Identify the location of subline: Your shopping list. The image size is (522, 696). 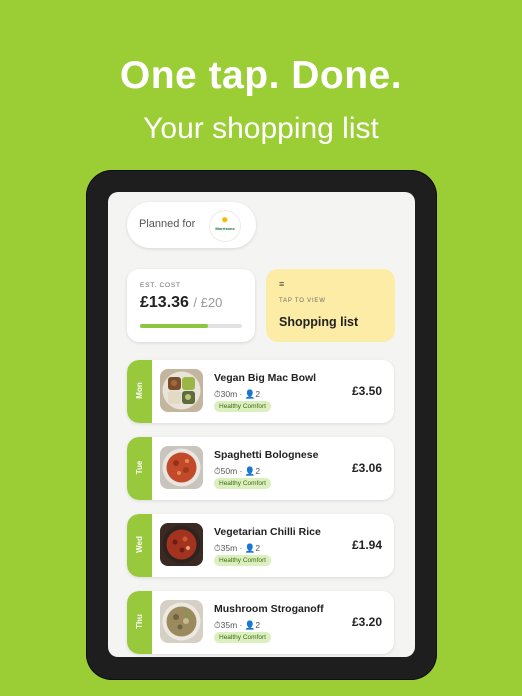
(261, 128).